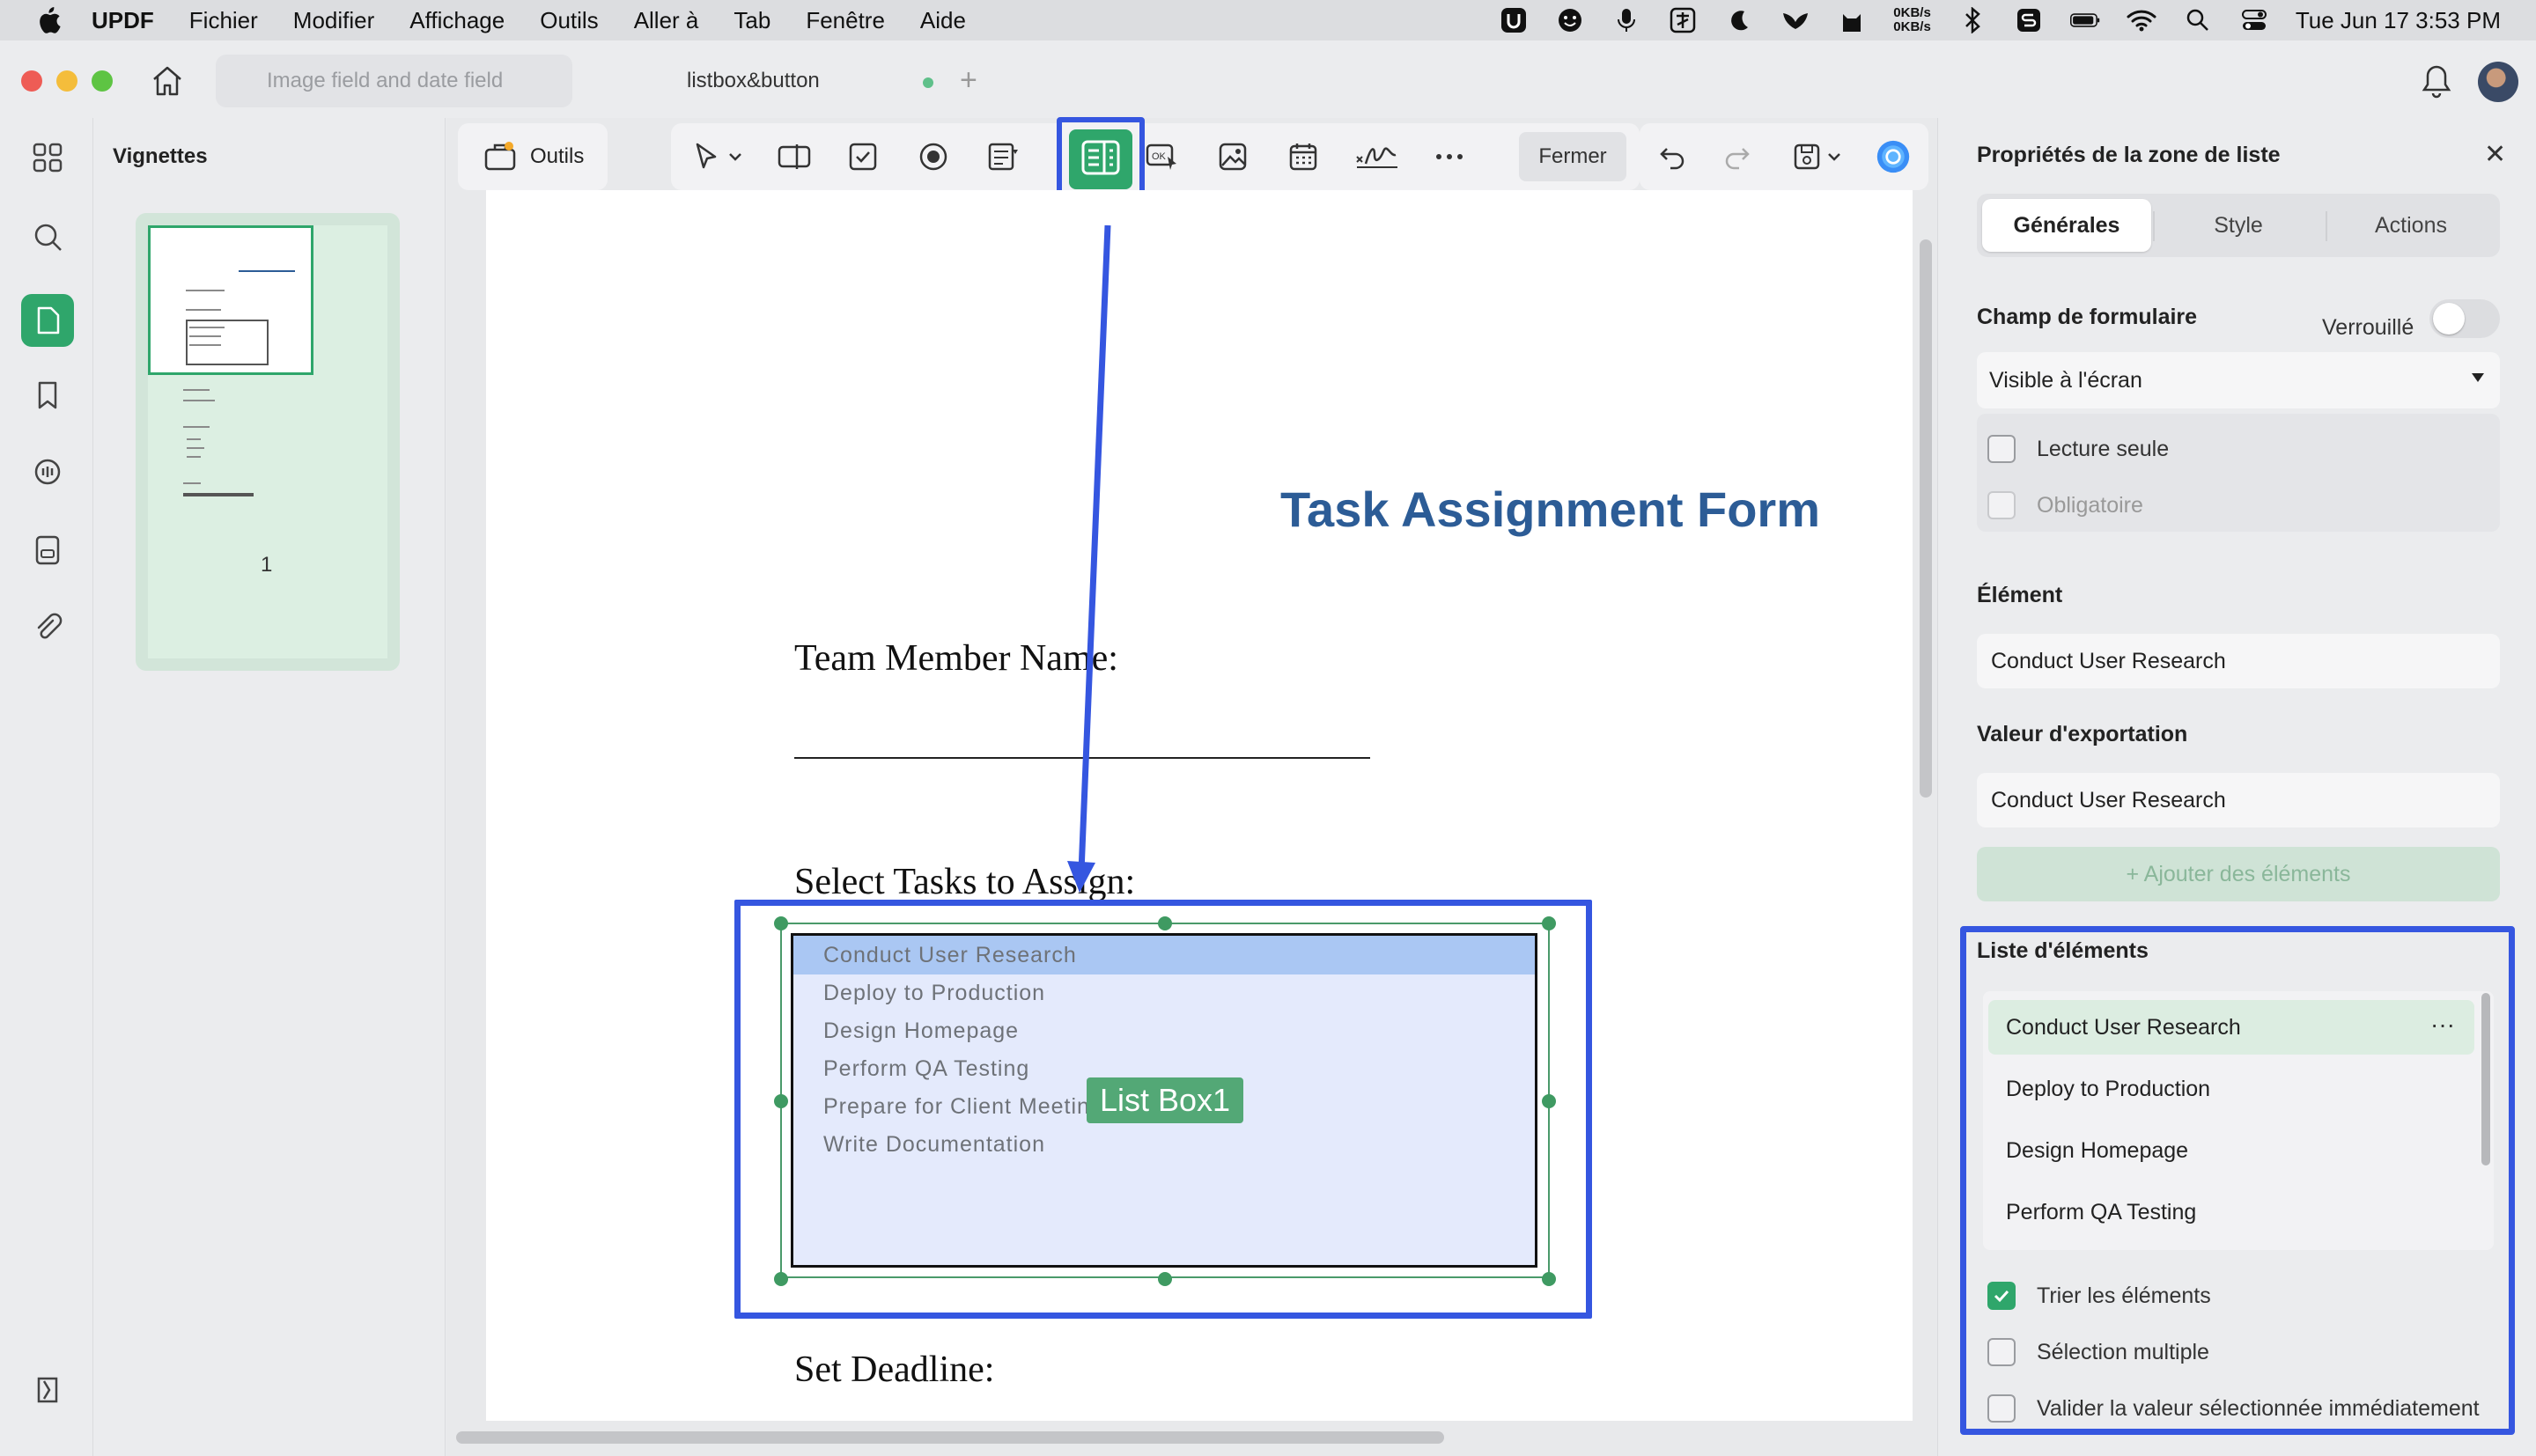 The width and height of the screenshot is (2536, 1456). I want to click on visibility-value: Visible à l'écran, so click(2065, 380).